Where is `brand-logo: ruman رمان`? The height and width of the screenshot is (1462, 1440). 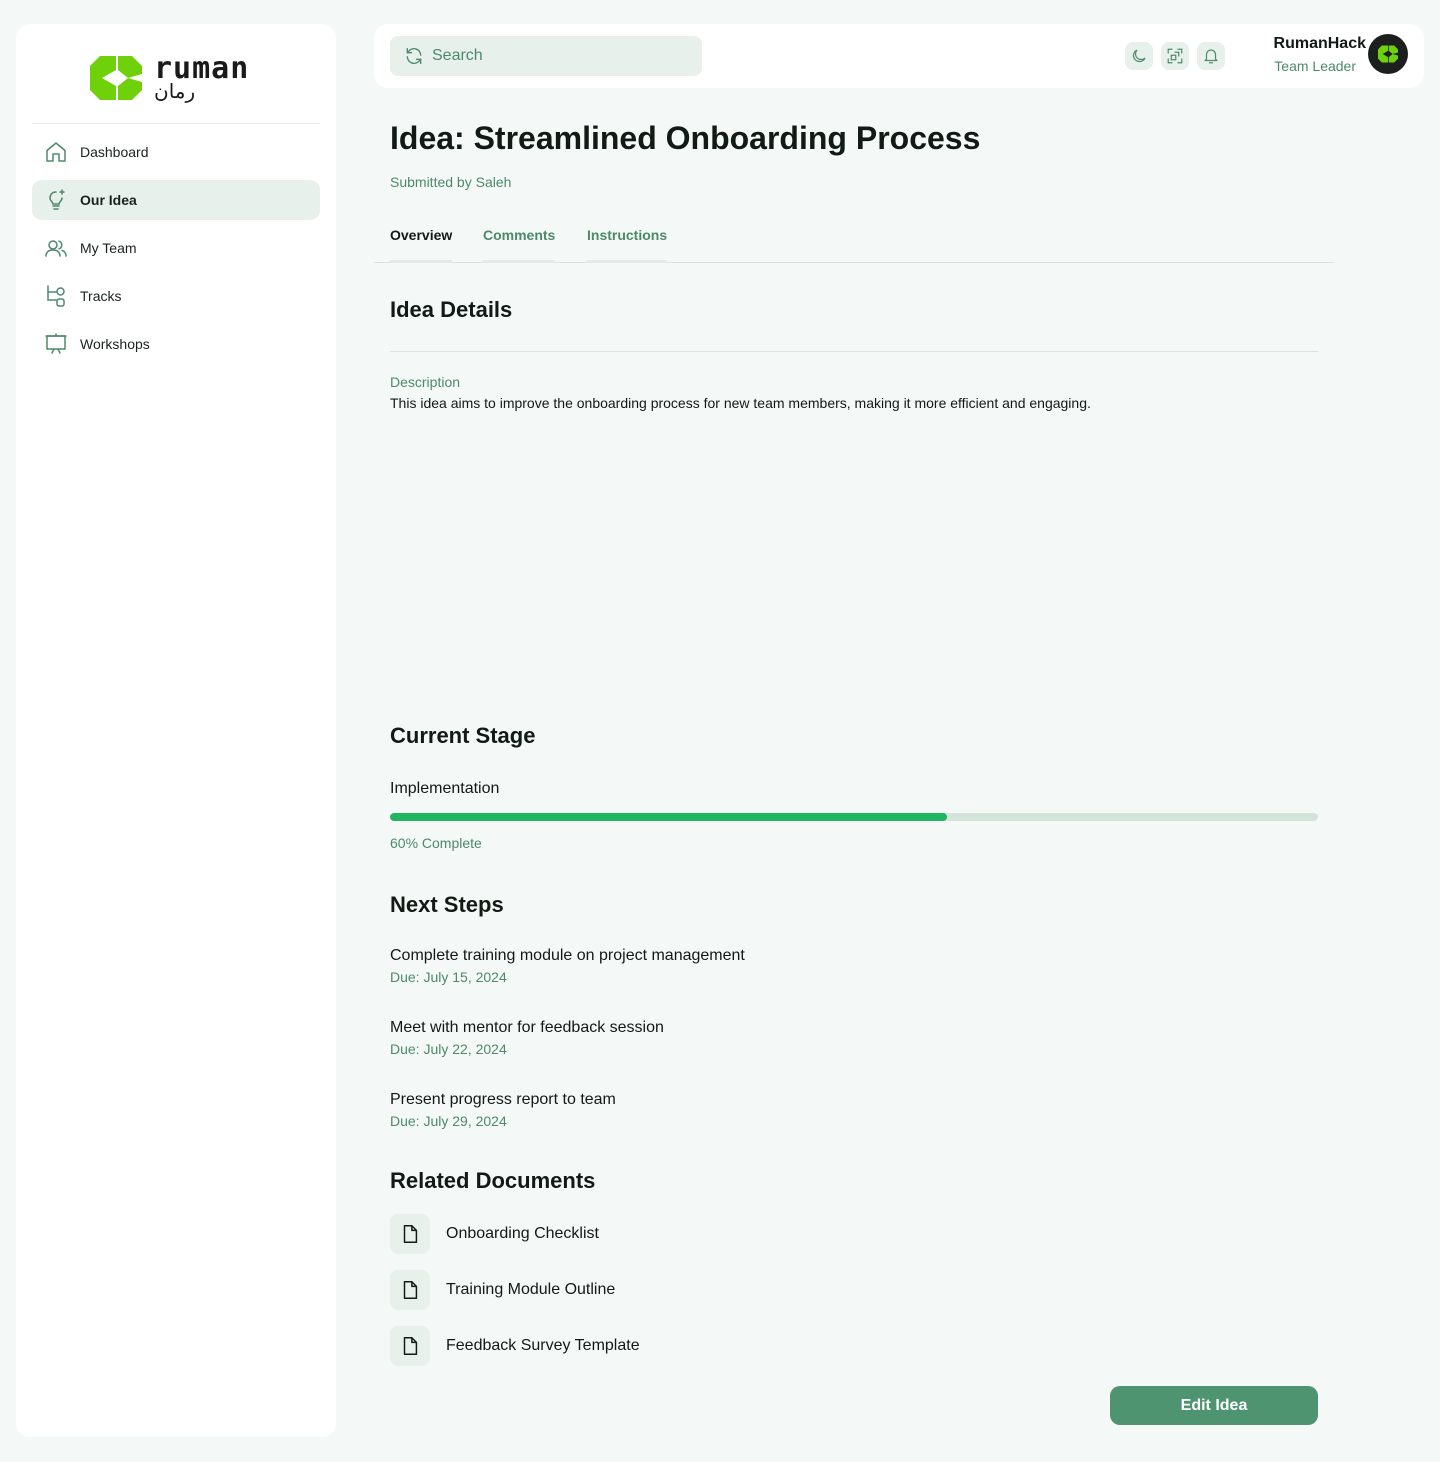
brand-logo: ruman رمان is located at coordinates (169, 78).